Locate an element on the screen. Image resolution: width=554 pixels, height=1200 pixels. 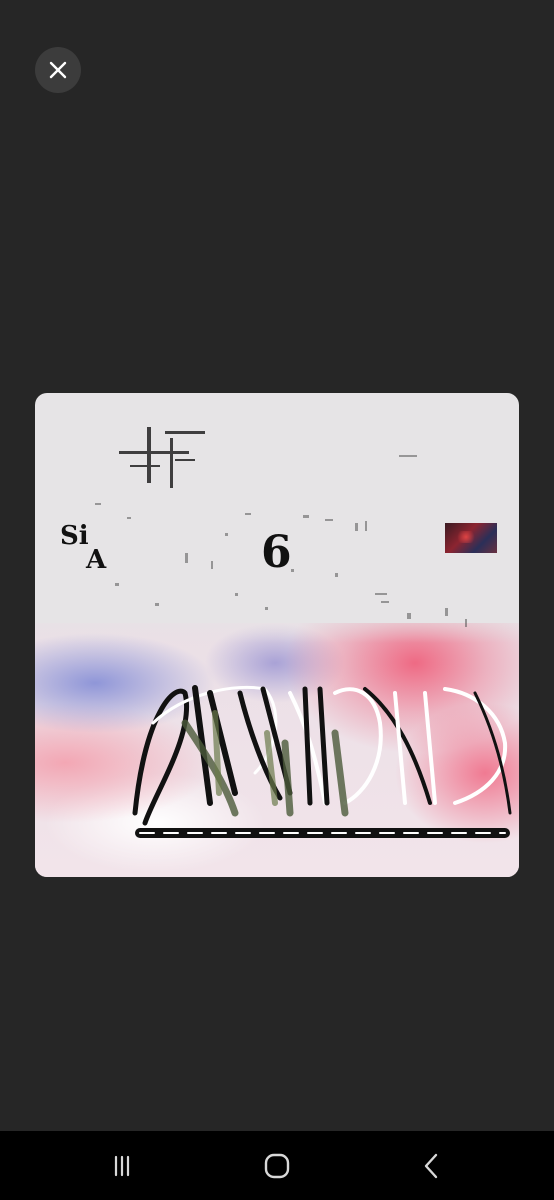
artwork-scribble-lettering is located at coordinates (322, 761).